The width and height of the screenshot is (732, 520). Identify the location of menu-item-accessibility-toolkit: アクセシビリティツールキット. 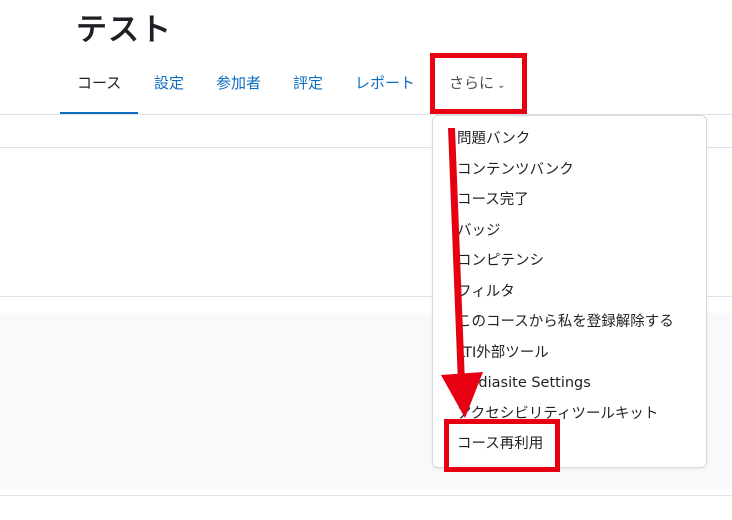
(557, 414).